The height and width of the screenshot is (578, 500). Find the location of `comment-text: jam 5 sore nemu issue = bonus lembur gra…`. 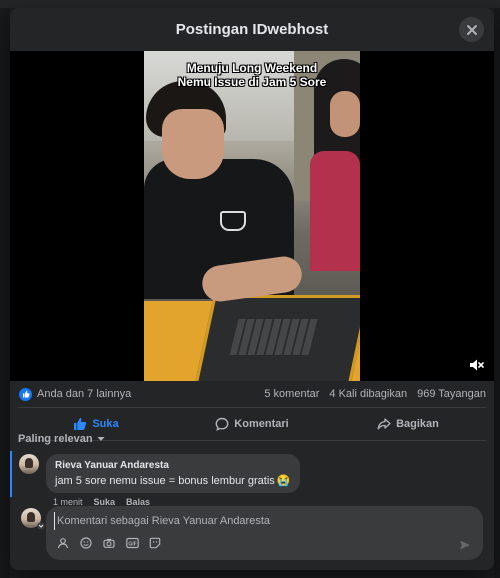

comment-text: jam 5 sore nemu issue = bonus lembur gra… is located at coordinates (165, 480).